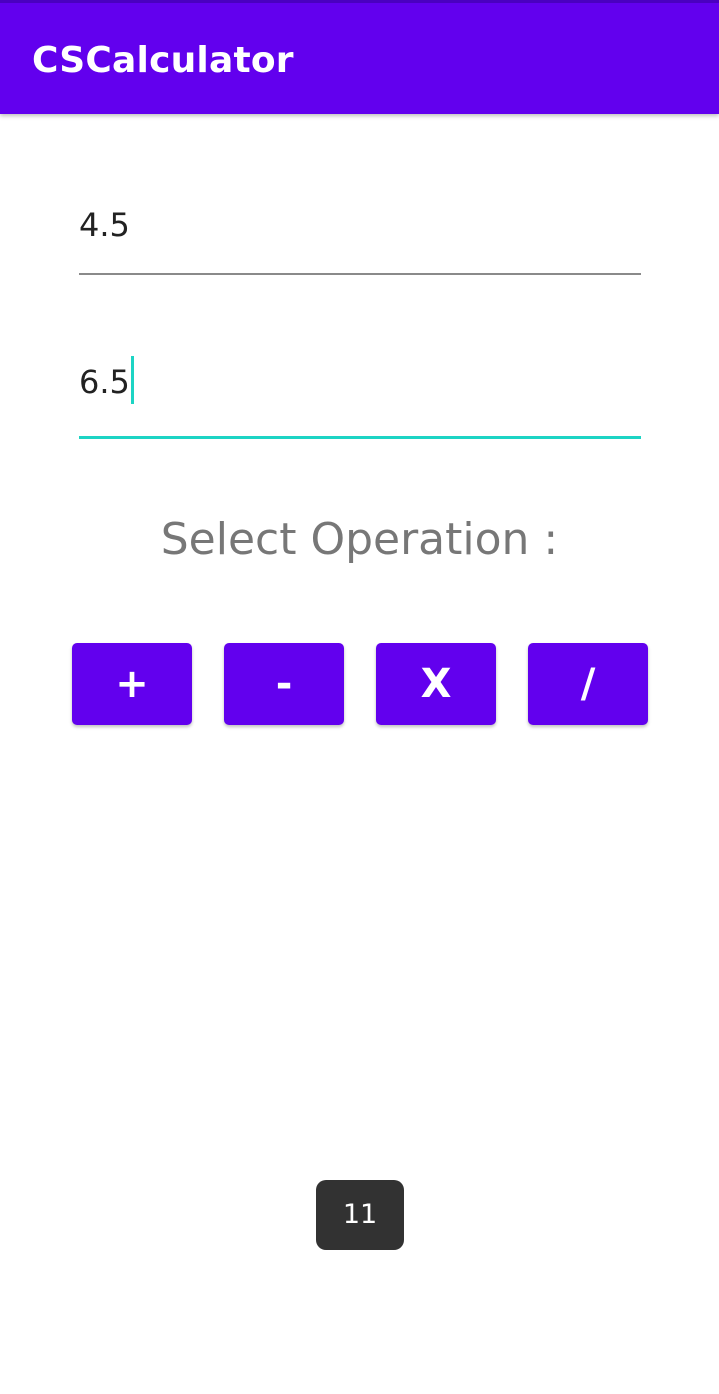  I want to click on subtract-button: -, so click(284, 684).